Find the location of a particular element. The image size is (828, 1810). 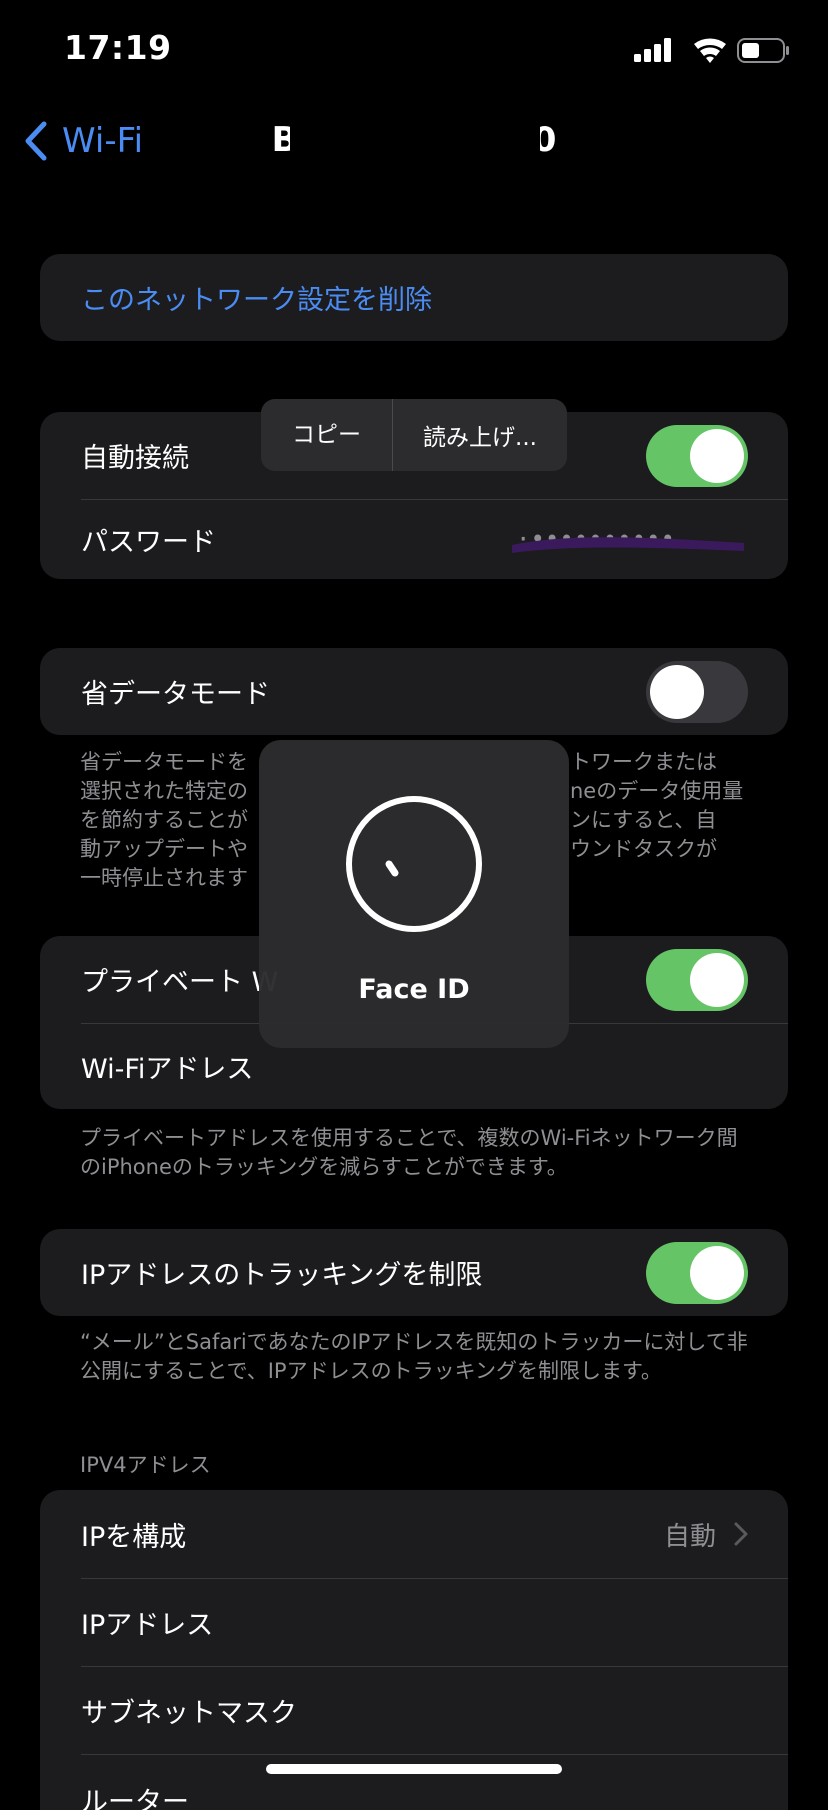

footnote-line: を節約することが is located at coordinates (164, 820).